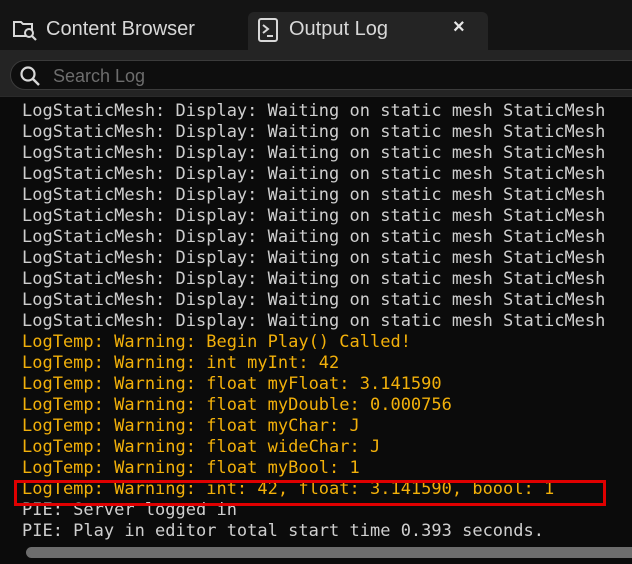  What do you see at coordinates (201, 447) in the screenshot?
I see `log-line: LogTemp: Warning: float wideChar: J` at bounding box center [201, 447].